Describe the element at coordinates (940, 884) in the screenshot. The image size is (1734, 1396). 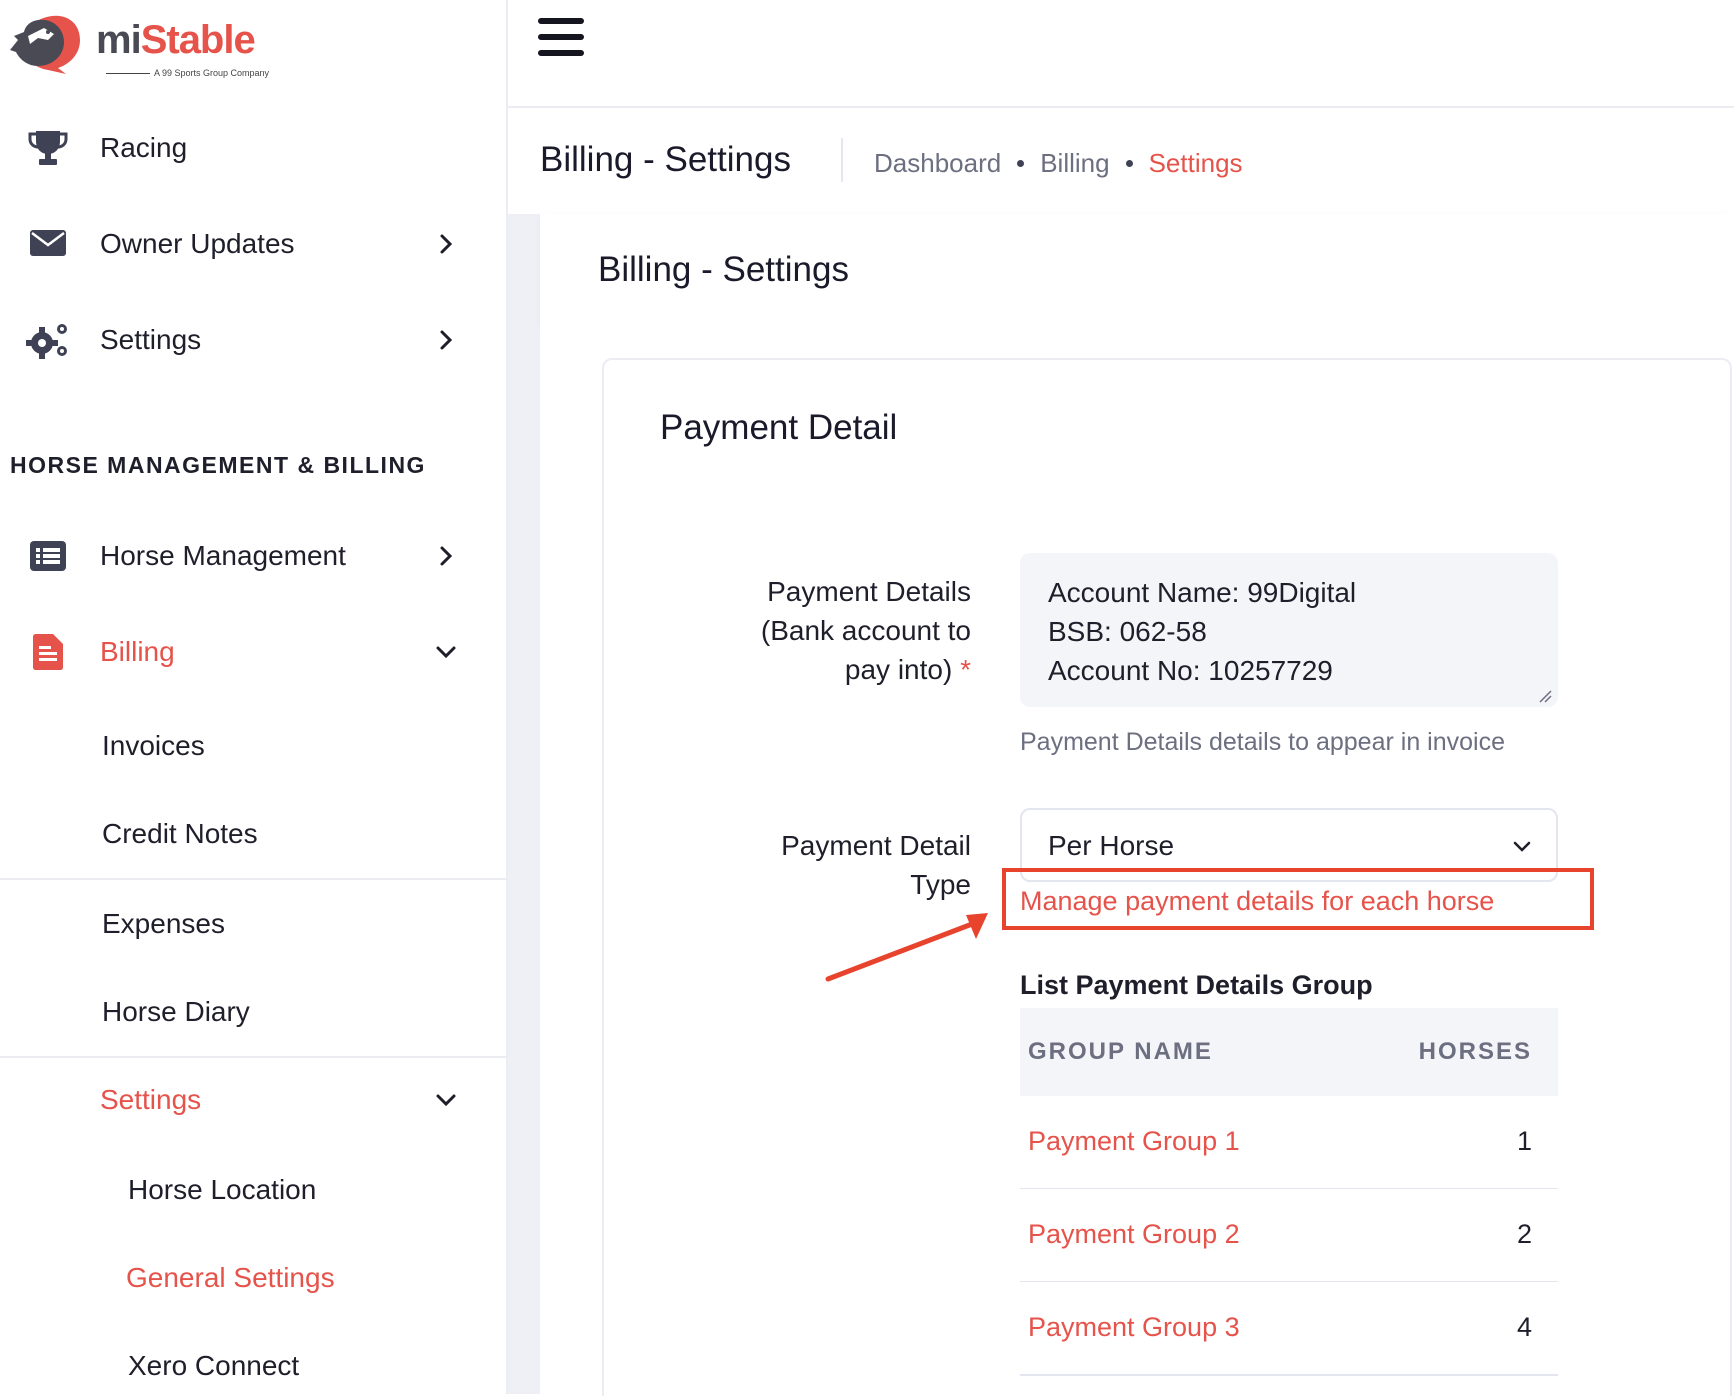
I see `label-line: Type` at that location.